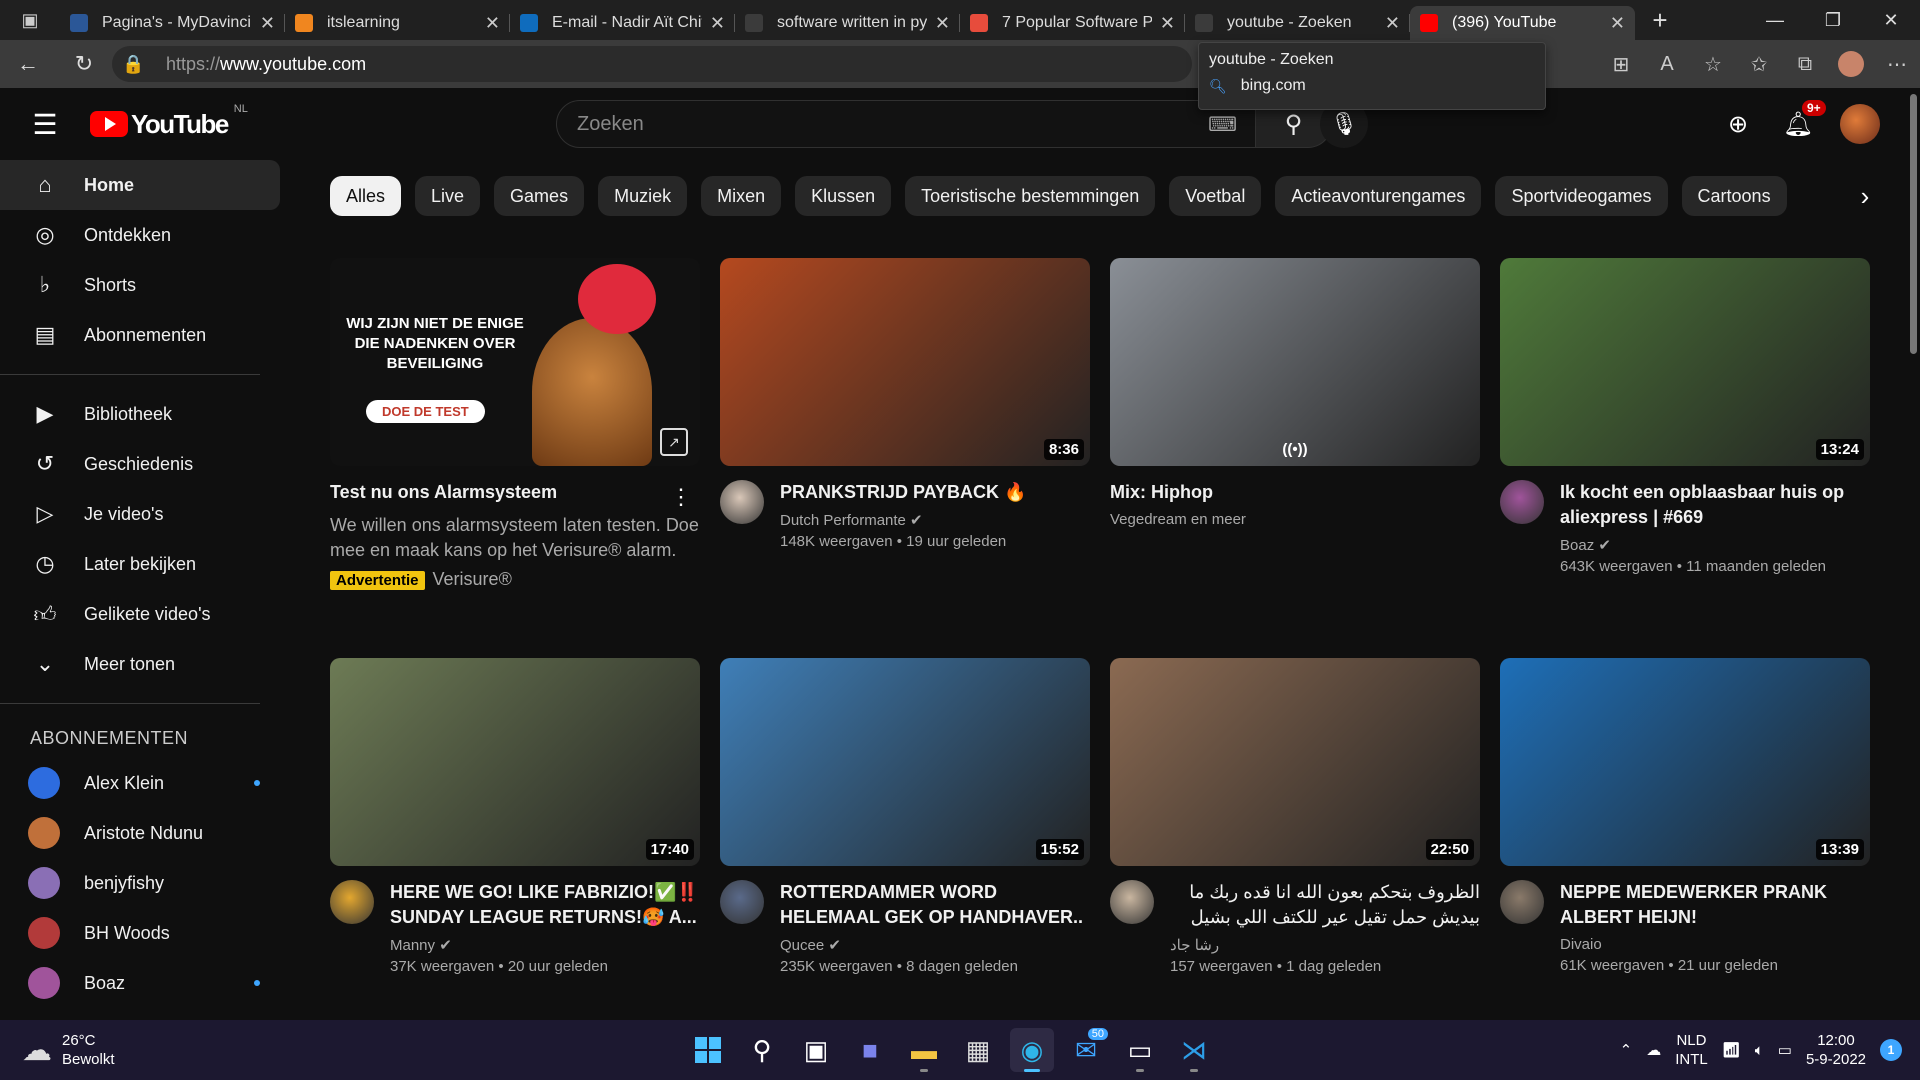  What do you see at coordinates (1913, 554) in the screenshot?
I see `page-scrollbar` at bounding box center [1913, 554].